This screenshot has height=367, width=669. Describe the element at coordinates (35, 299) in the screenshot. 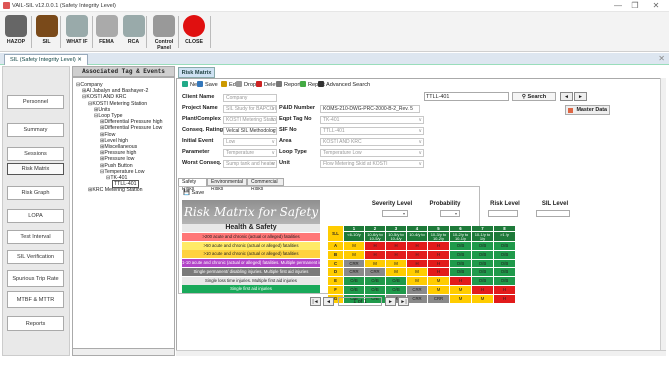

I see `nav-mtbf-mttr-button: MTBF & MTTR` at that location.